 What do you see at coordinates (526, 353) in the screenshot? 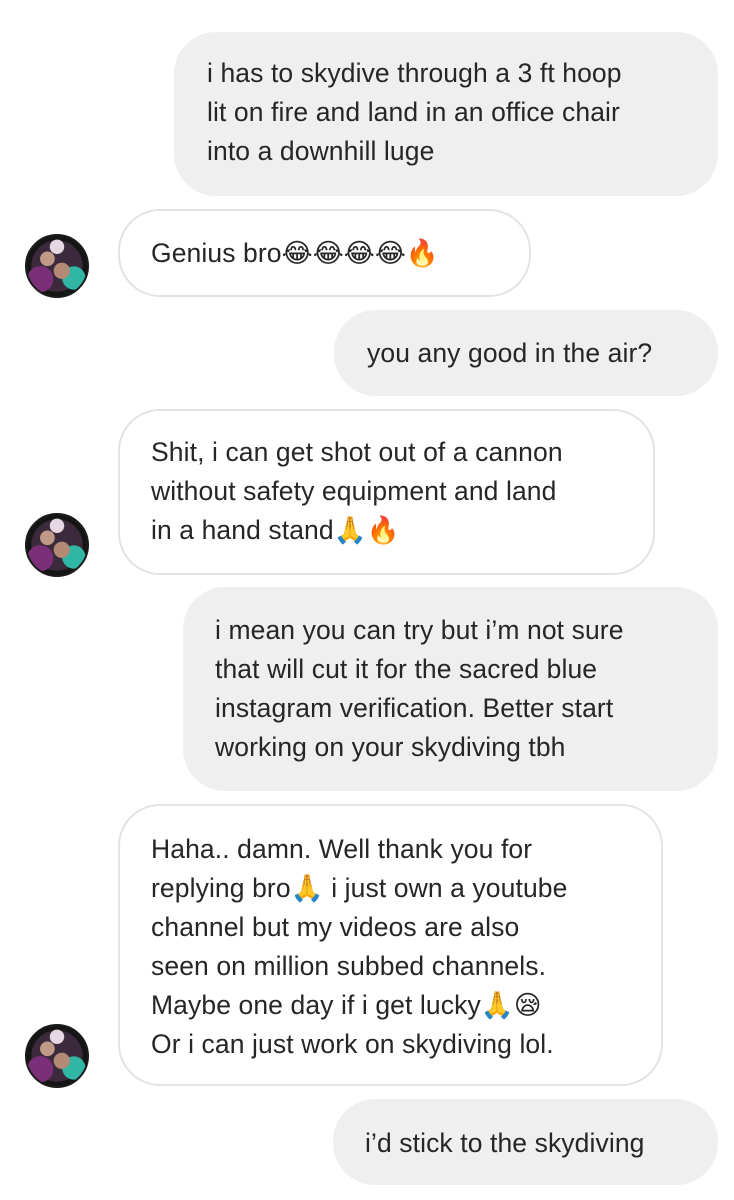
I see `sent-message-bubble: you any good in the air?` at bounding box center [526, 353].